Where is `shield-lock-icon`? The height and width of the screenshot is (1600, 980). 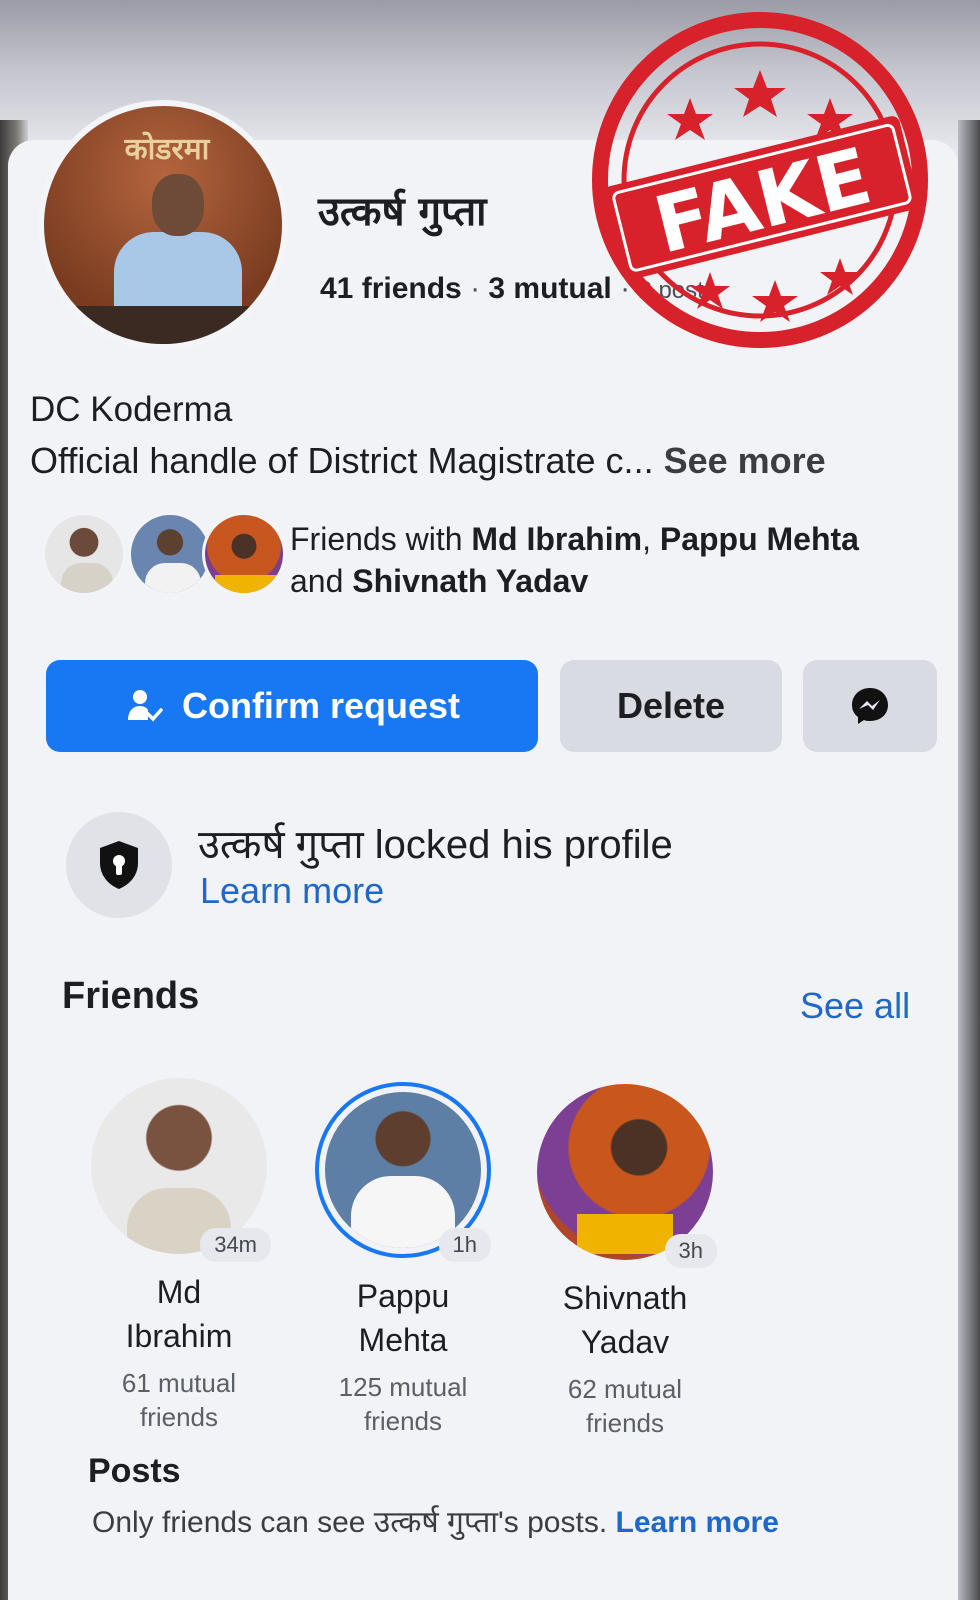 shield-lock-icon is located at coordinates (119, 865).